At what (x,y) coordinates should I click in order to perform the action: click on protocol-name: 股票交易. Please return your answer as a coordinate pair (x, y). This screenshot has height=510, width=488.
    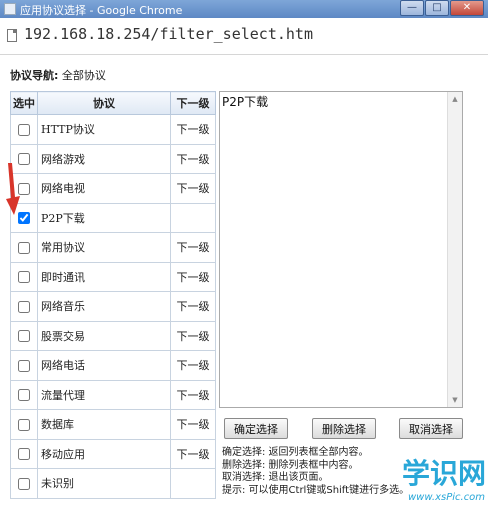
    Looking at the image, I should click on (104, 335).